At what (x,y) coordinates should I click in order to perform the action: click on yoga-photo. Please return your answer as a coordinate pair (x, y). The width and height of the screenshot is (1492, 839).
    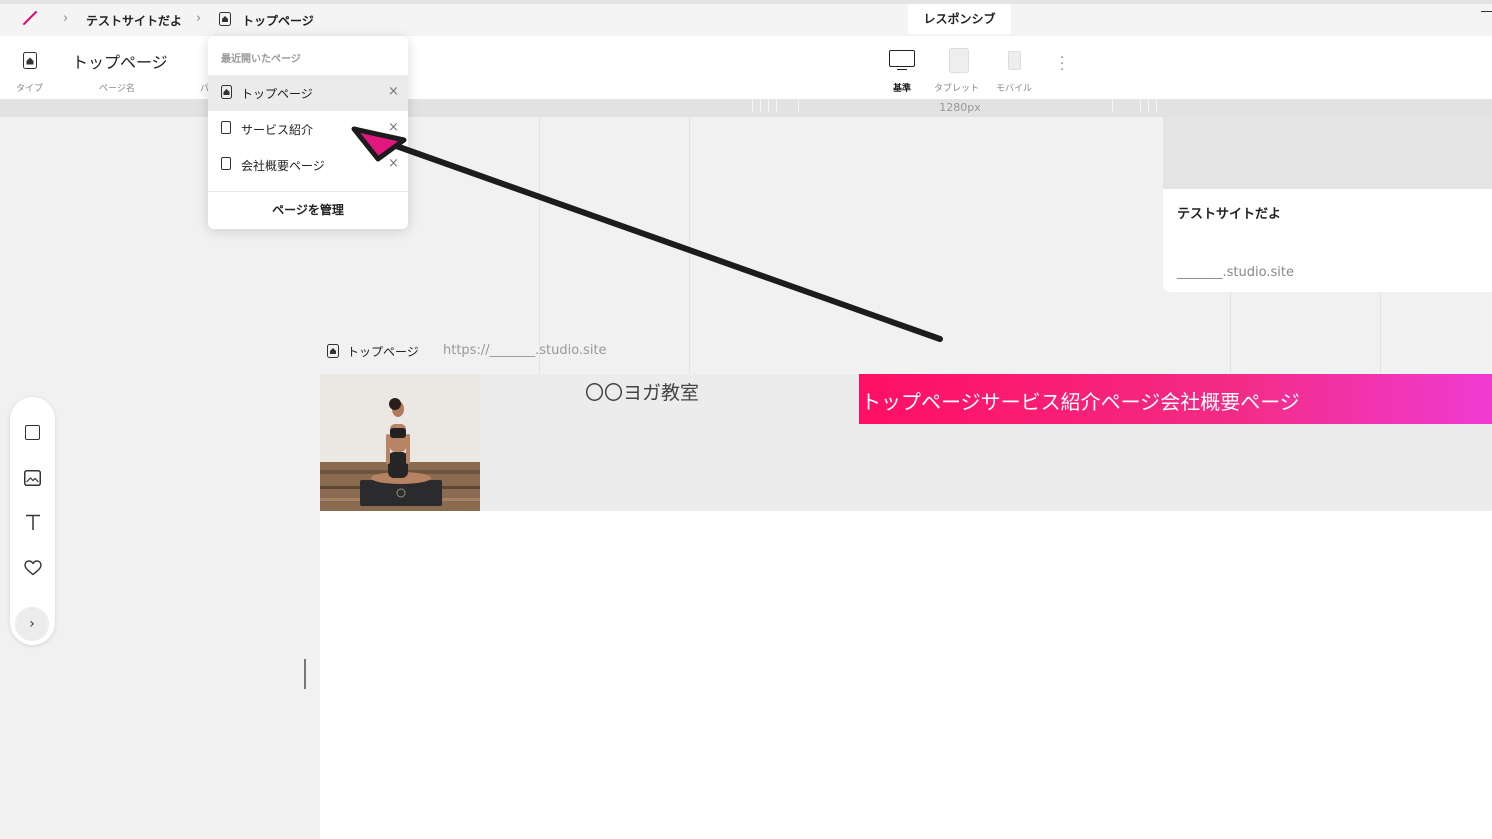
    Looking at the image, I should click on (400, 442).